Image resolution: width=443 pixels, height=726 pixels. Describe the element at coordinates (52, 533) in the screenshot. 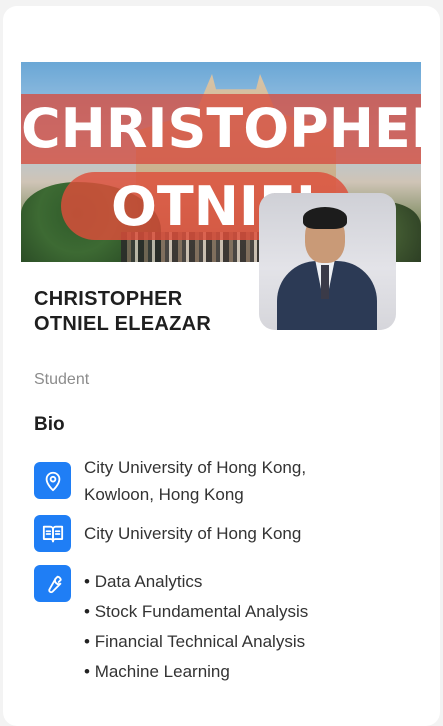

I see `book-icon` at that location.